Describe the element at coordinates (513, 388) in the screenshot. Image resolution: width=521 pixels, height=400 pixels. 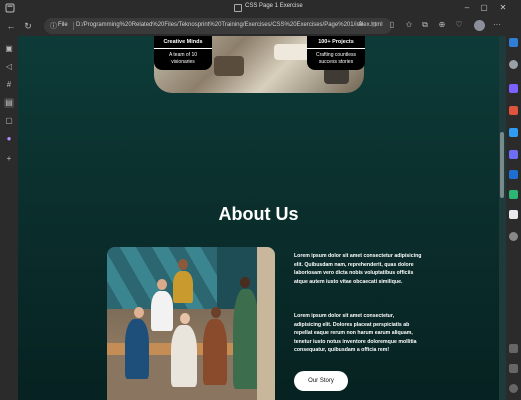
I see `settings-icon` at that location.